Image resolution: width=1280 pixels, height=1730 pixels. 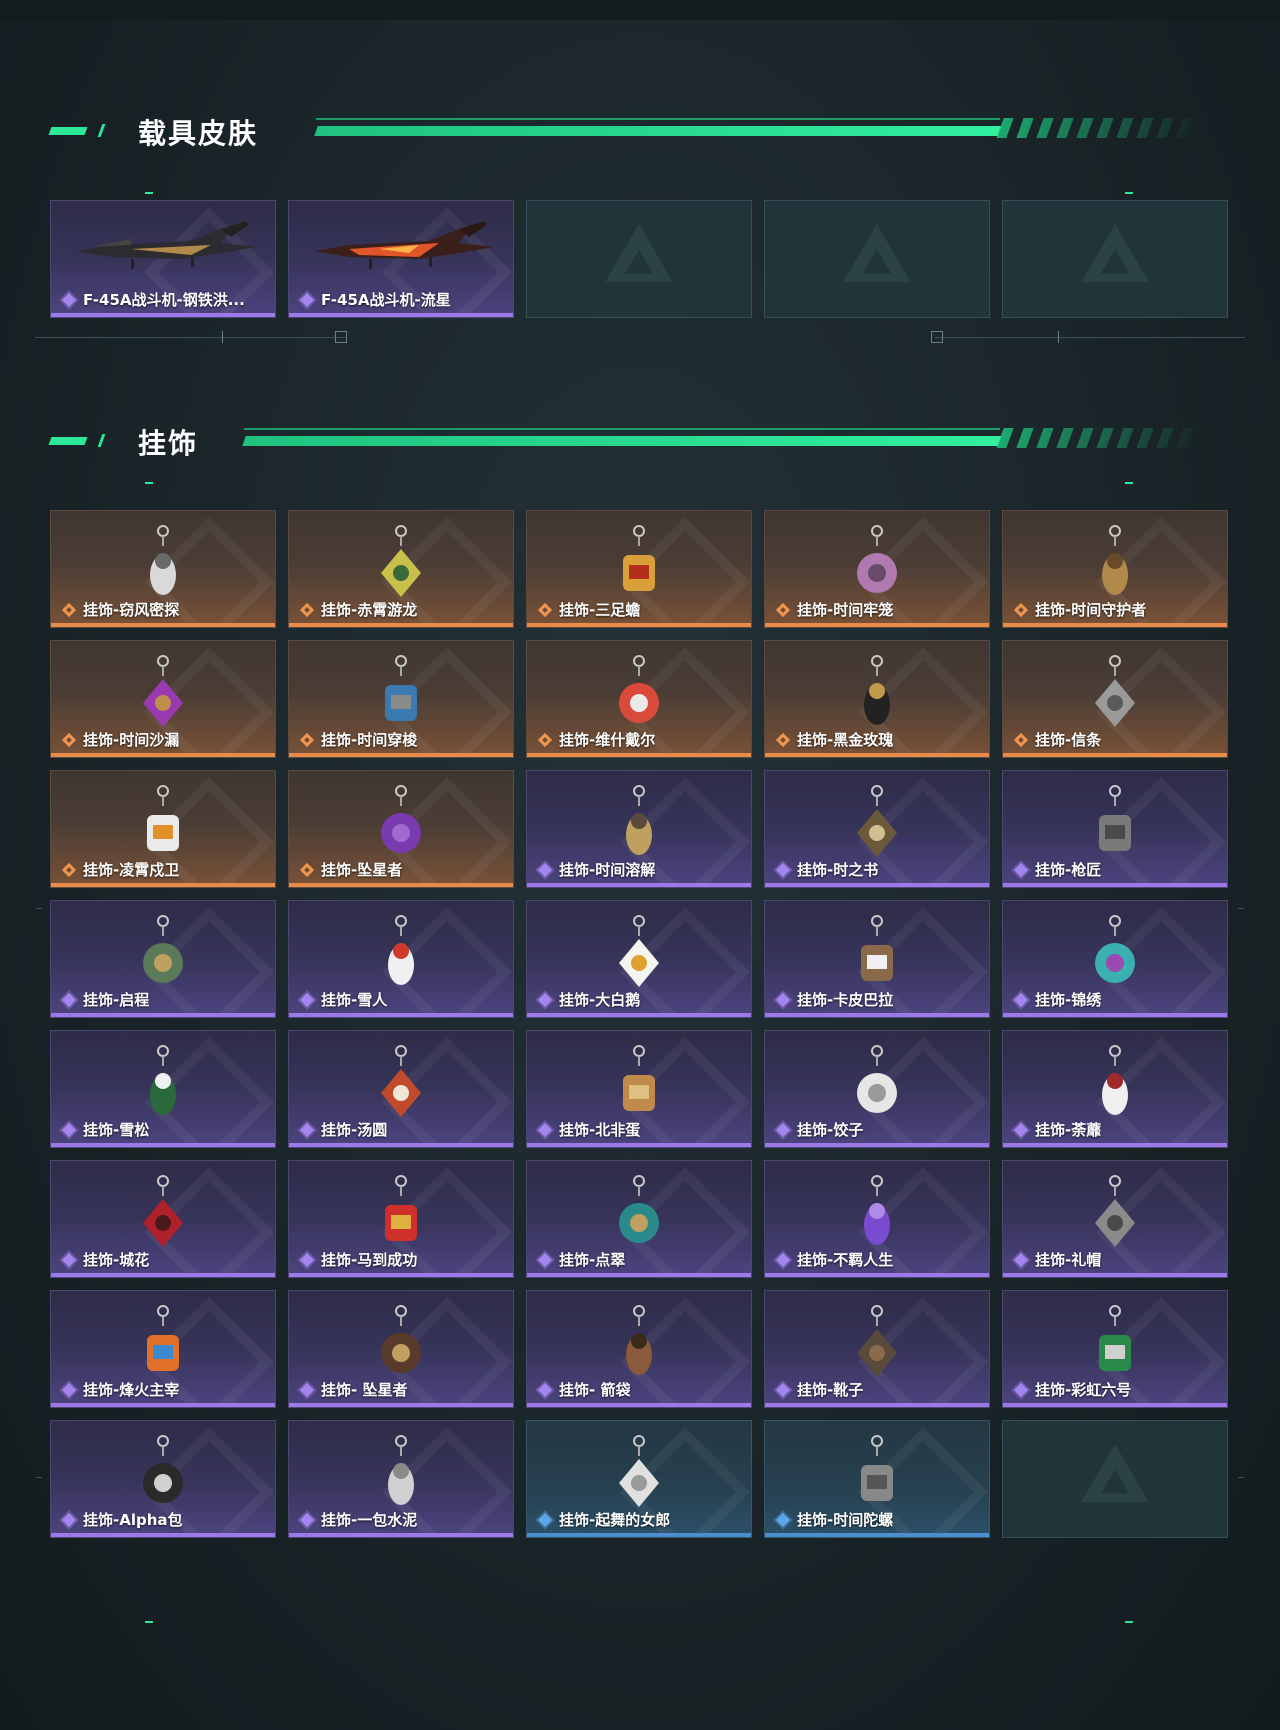 I want to click on item-name: 挂饰- 箭袋, so click(x=595, y=1390).